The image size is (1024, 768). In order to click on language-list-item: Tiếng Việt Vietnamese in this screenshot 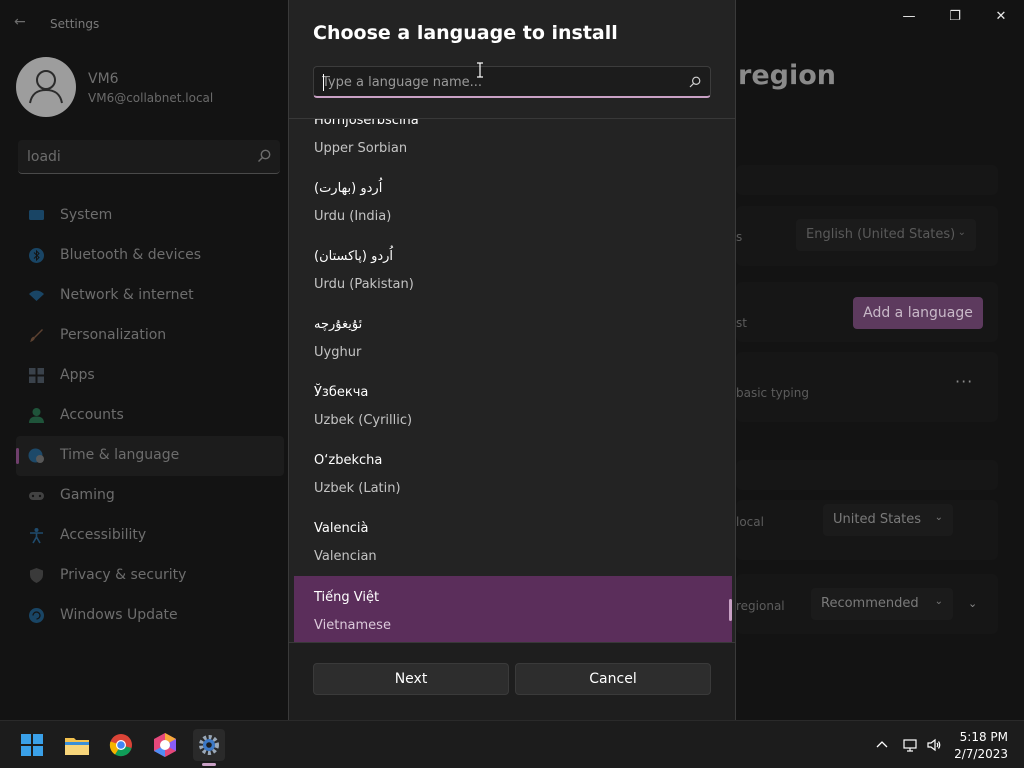, I will do `click(513, 609)`.